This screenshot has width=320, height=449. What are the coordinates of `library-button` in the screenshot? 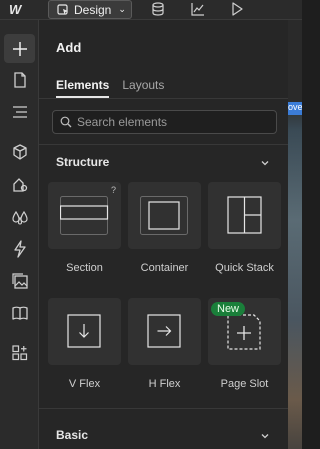 It's located at (19, 312).